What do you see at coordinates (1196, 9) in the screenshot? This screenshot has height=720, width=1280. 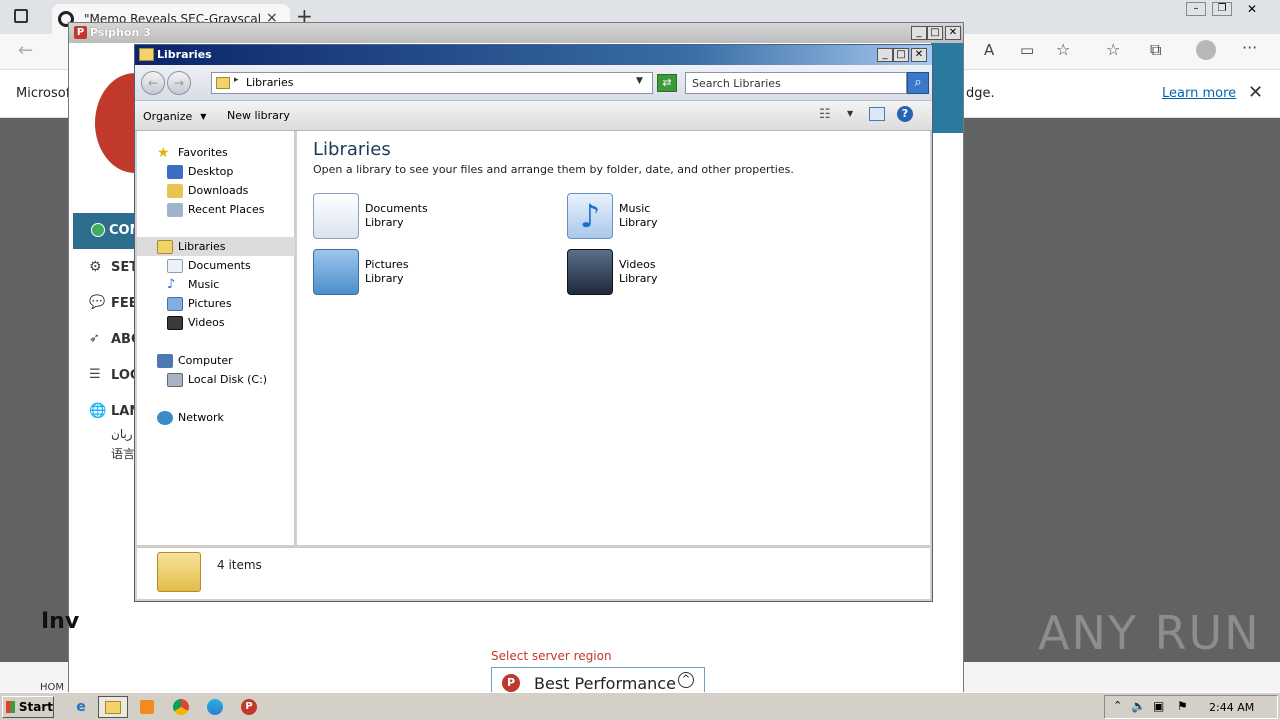 I see `browser-minimize-button: –` at bounding box center [1196, 9].